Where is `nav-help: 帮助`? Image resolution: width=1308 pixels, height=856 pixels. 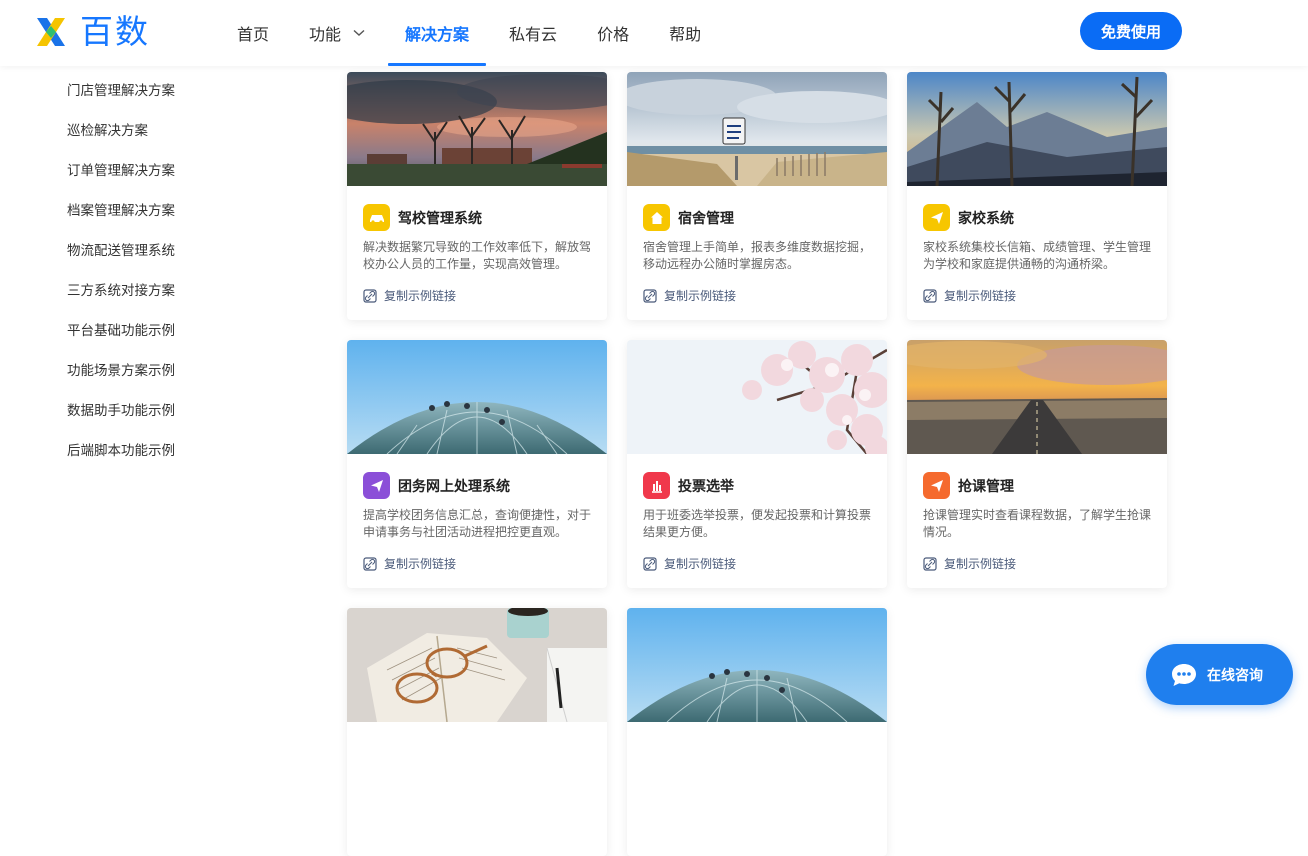 nav-help: 帮助 is located at coordinates (685, 33).